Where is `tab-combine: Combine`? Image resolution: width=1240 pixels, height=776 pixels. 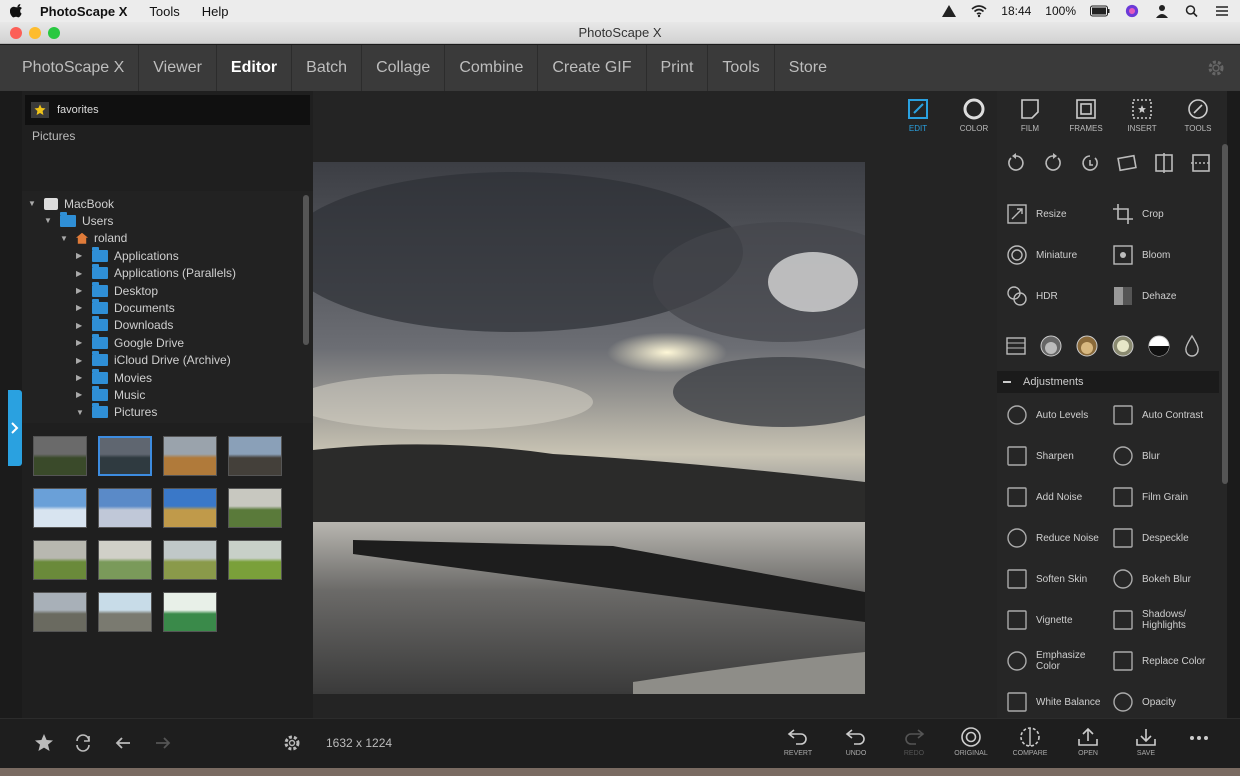 tab-combine: Combine is located at coordinates (492, 68).